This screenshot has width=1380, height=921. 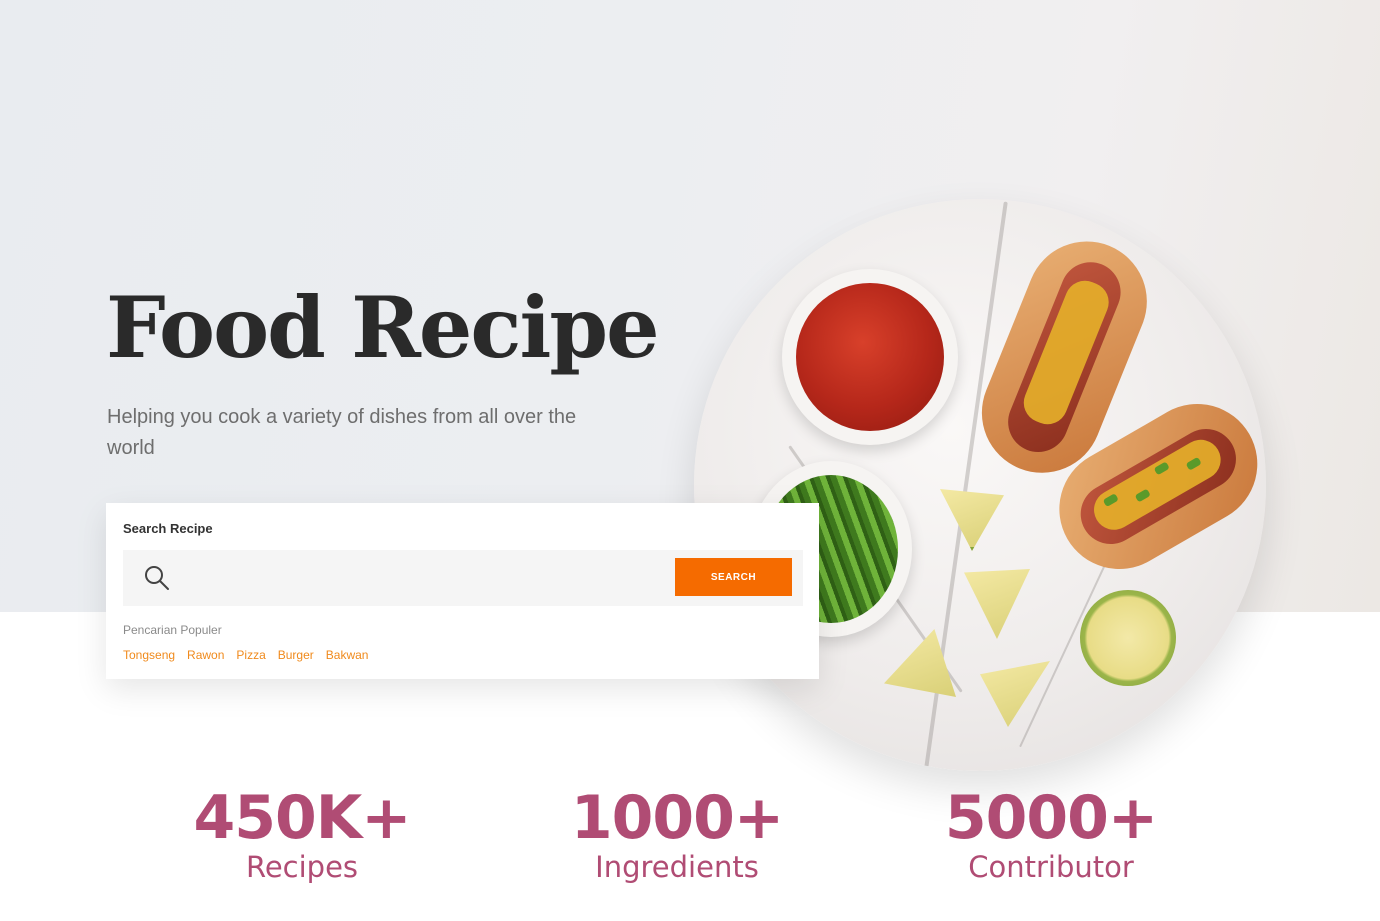 I want to click on search-input, so click(x=427, y=579).